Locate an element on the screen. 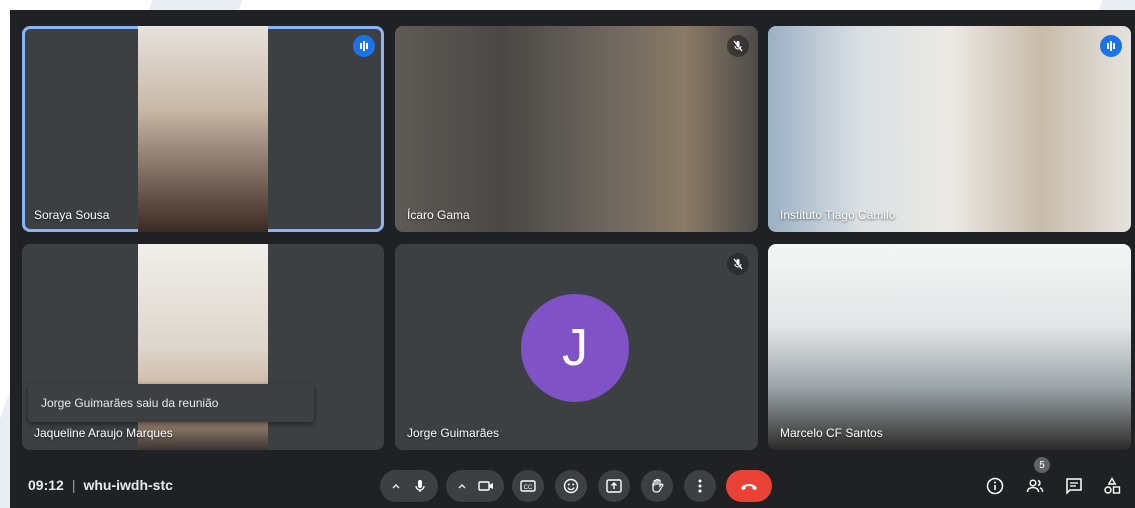  info-icon is located at coordinates (995, 486).